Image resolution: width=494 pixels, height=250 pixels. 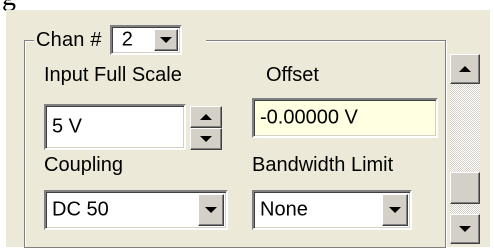 I want to click on channel-dropdown-button, so click(x=165, y=40).